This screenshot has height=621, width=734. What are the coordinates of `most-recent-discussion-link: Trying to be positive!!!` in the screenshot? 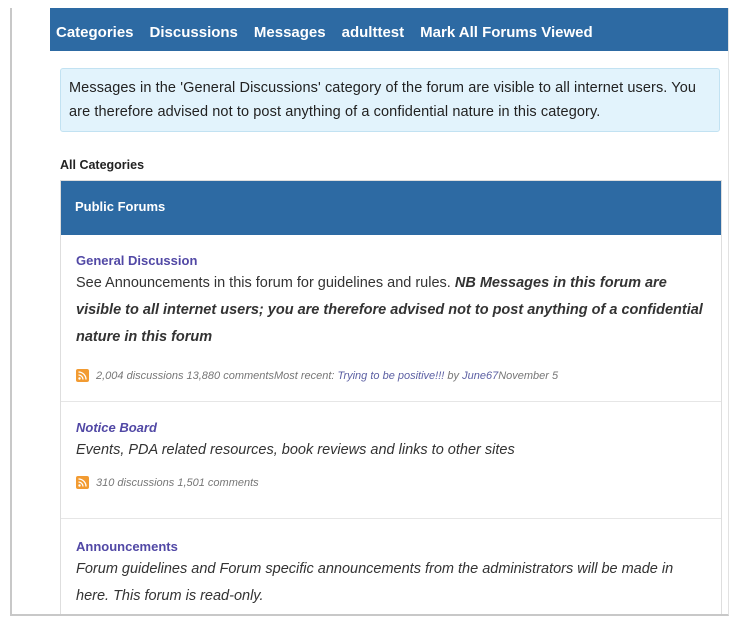 It's located at (391, 376).